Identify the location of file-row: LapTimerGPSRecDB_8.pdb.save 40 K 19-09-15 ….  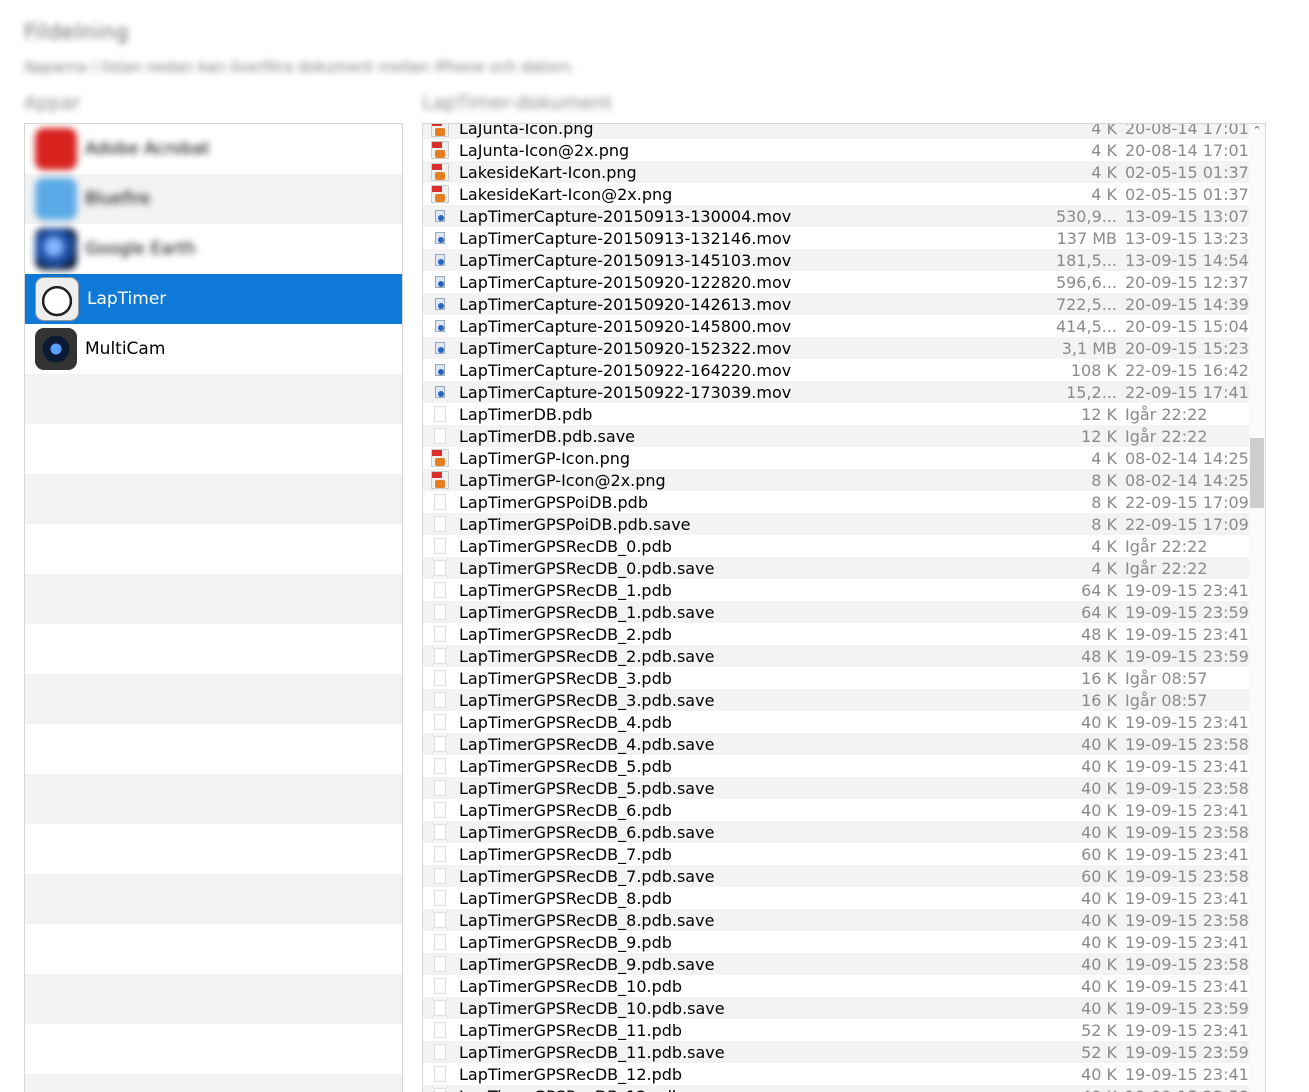
(836, 920).